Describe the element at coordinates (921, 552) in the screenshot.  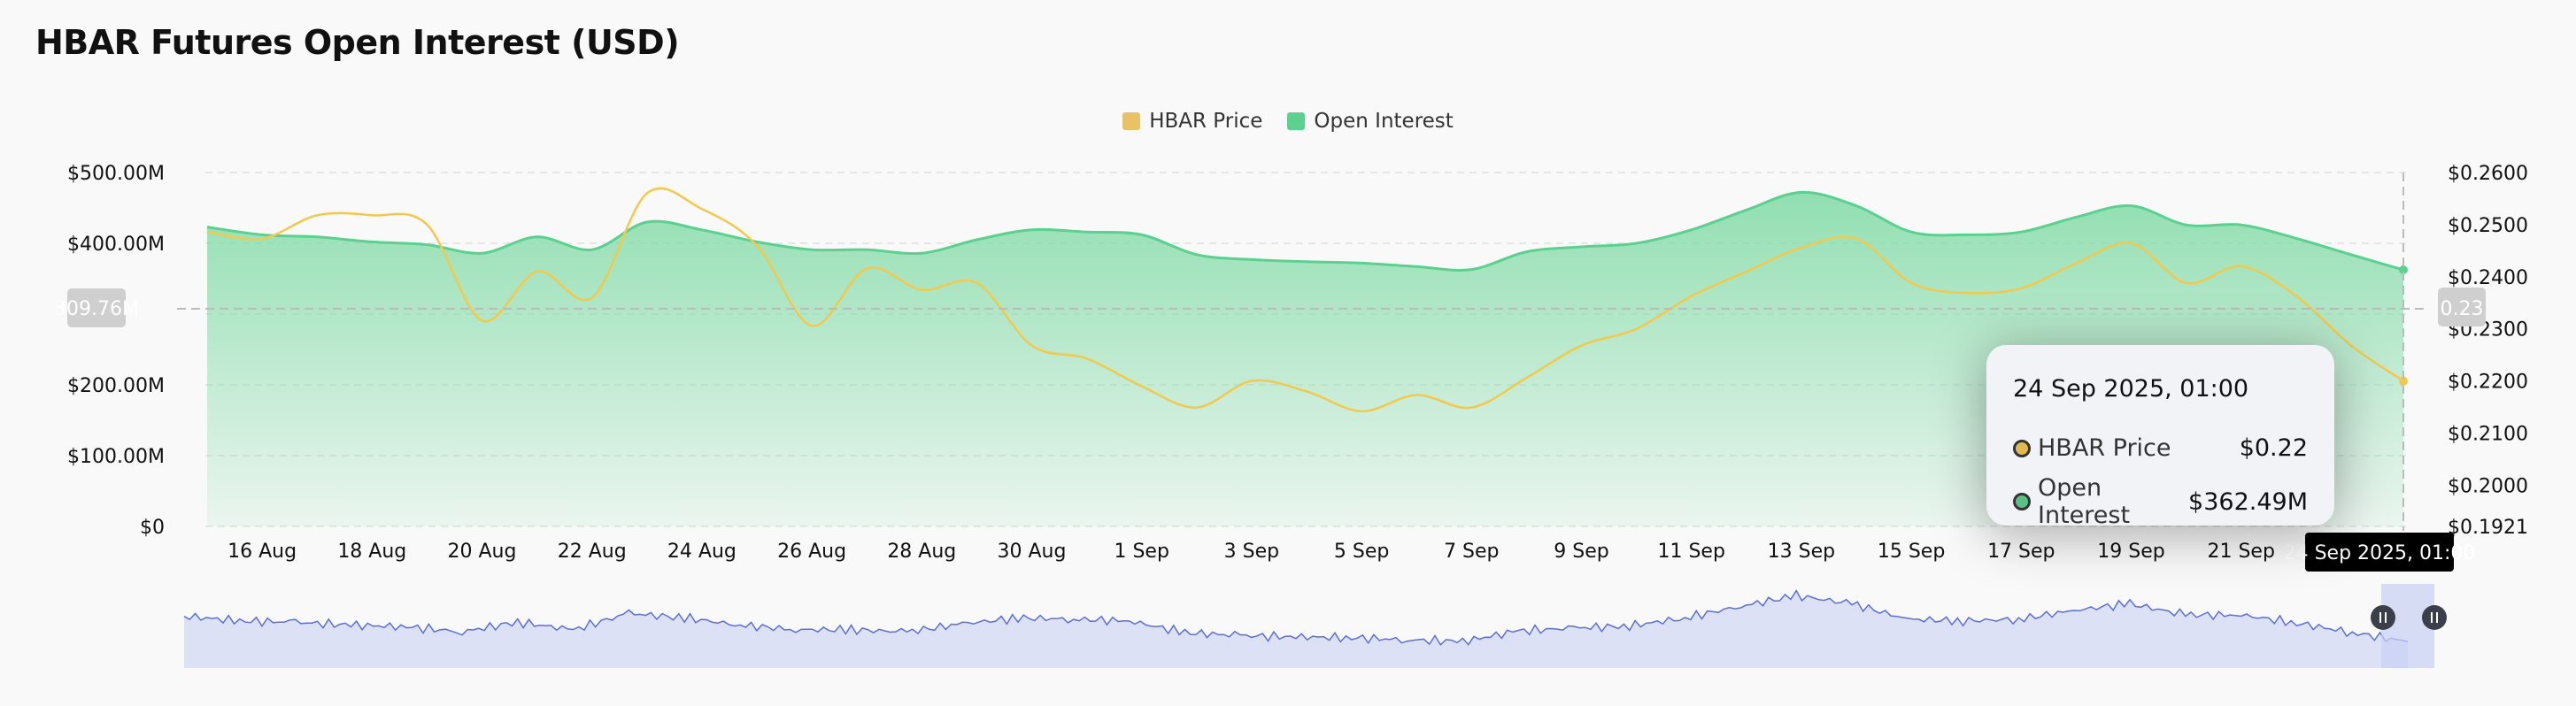
I see `x-tick-label: 28 Aug` at that location.